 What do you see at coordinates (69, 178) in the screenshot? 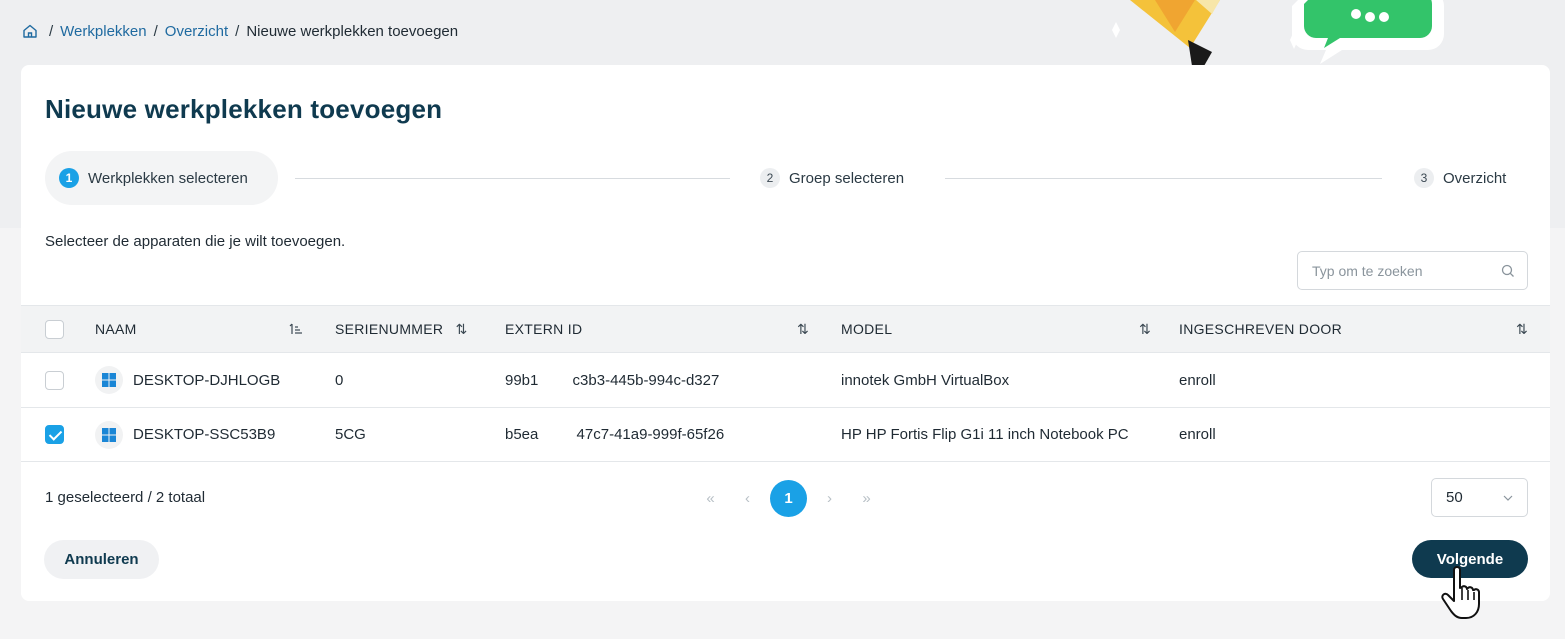
I see `step-number: 1` at bounding box center [69, 178].